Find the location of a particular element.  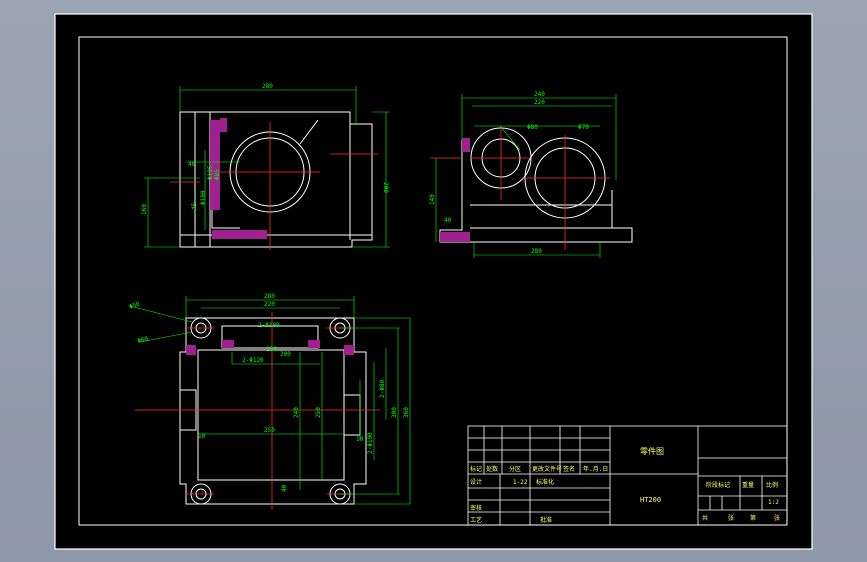

title-checker: 审核 is located at coordinates (476, 508).